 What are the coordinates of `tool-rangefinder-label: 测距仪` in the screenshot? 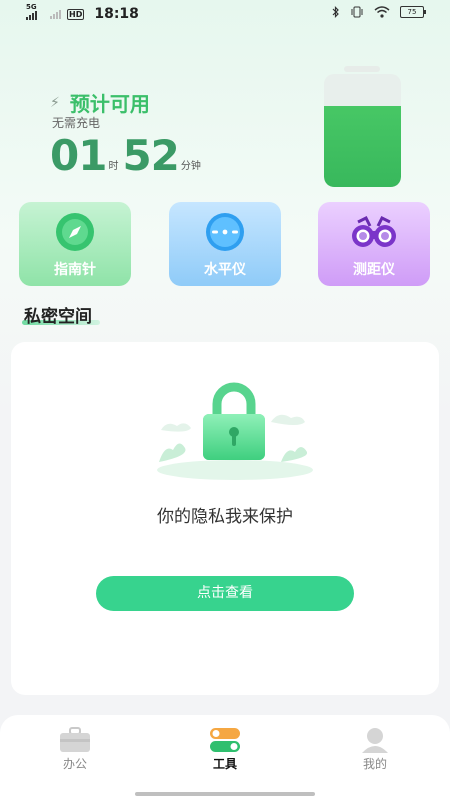 It's located at (374, 270).